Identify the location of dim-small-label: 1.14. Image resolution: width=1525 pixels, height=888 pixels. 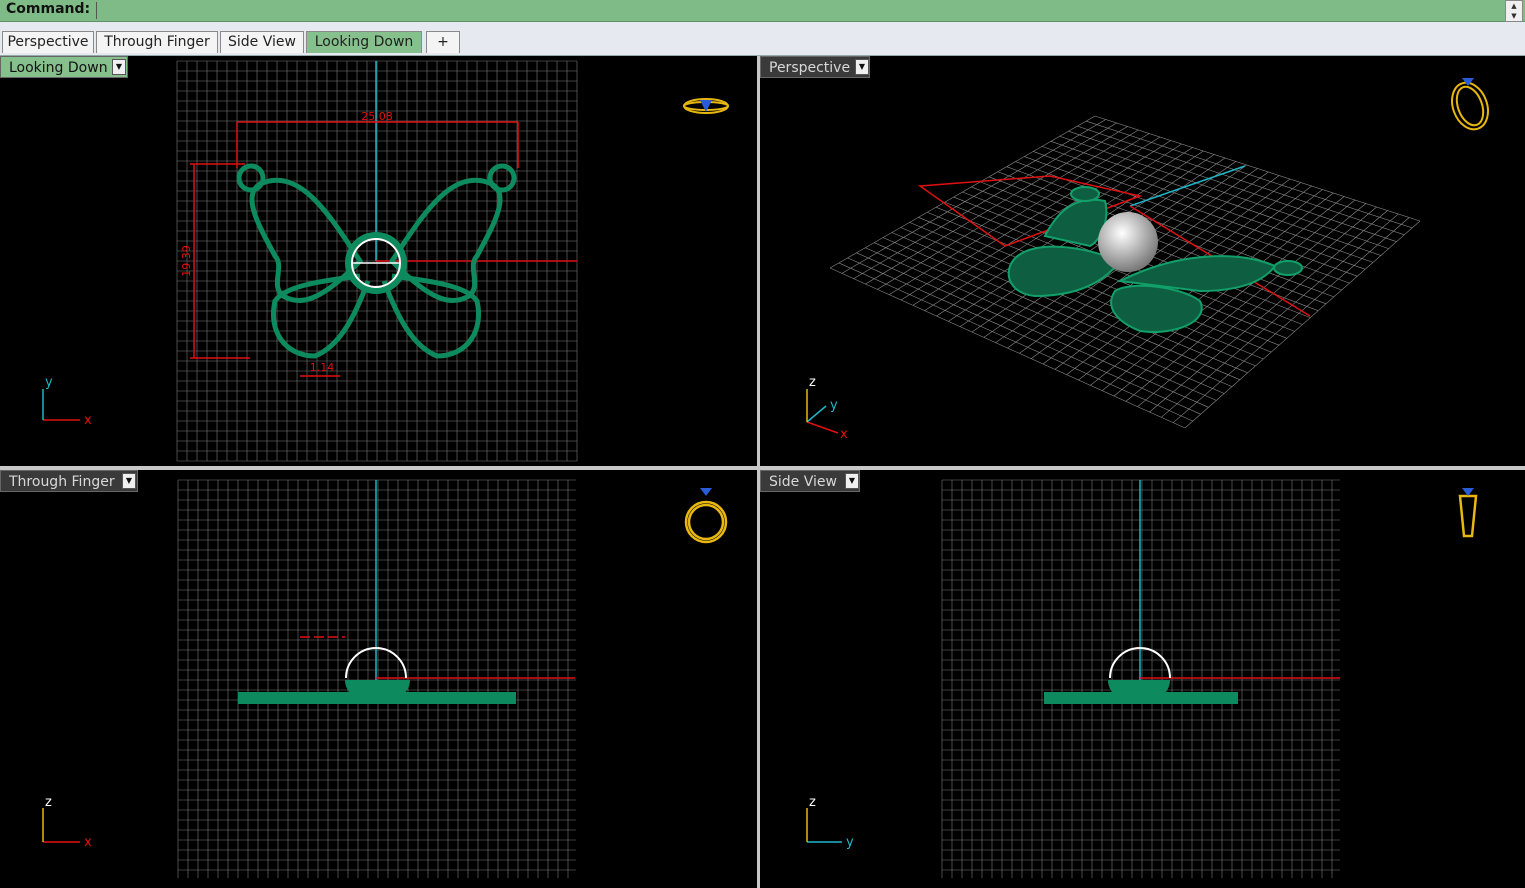
(322, 367).